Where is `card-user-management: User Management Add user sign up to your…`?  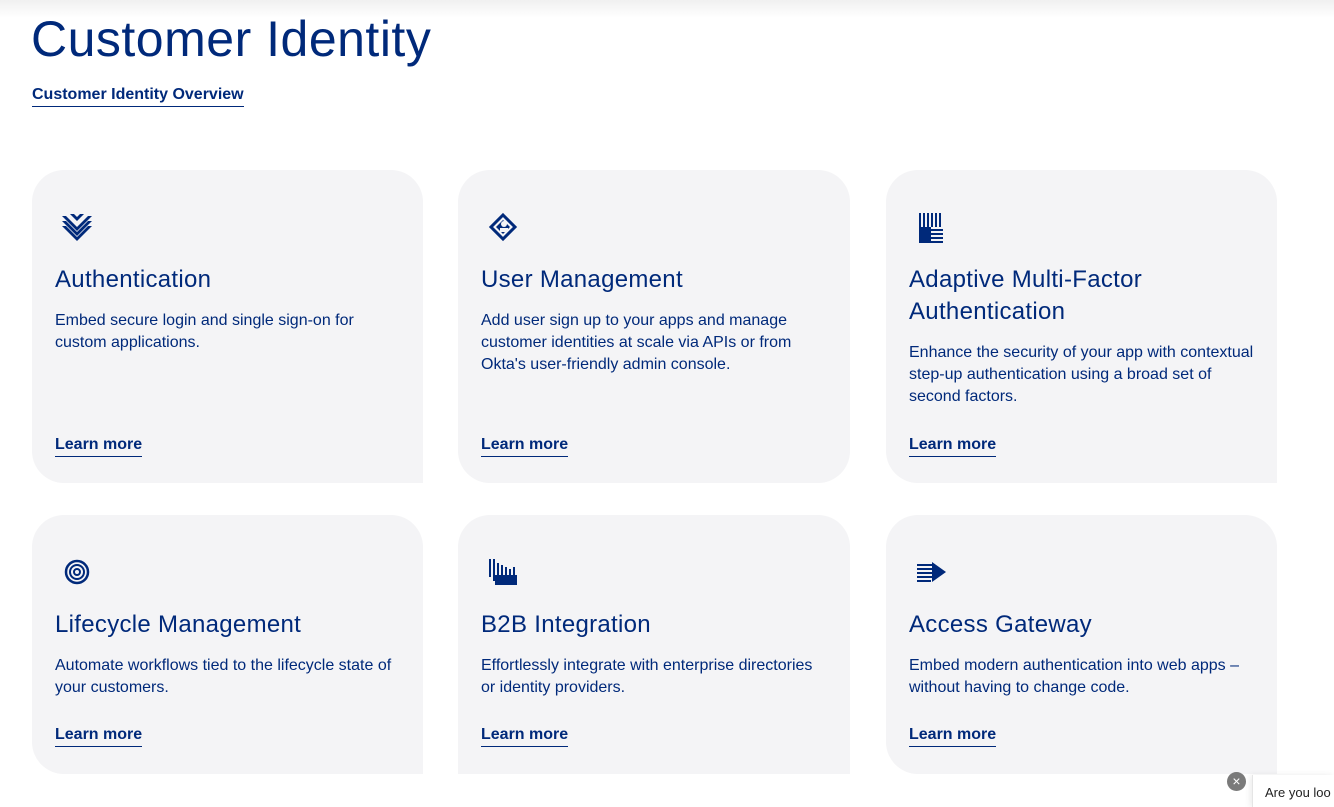
card-user-management: User Management Add user sign up to your… is located at coordinates (654, 326).